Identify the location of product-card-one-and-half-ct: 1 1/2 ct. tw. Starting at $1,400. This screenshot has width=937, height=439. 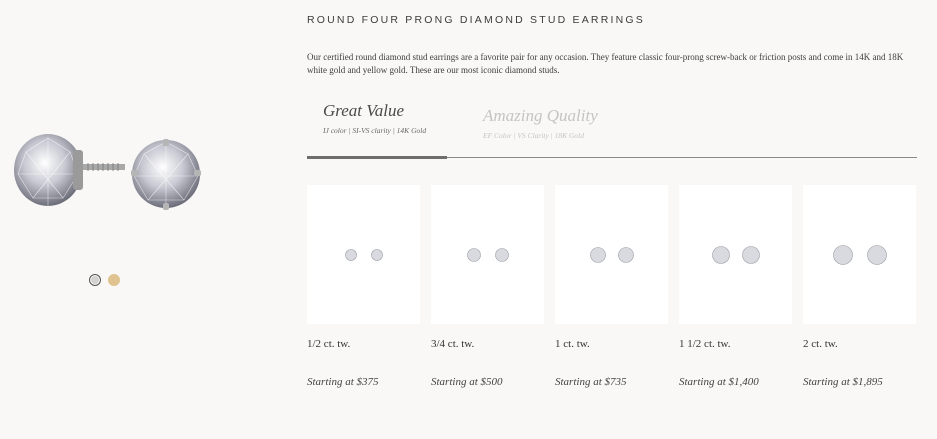
(735, 286).